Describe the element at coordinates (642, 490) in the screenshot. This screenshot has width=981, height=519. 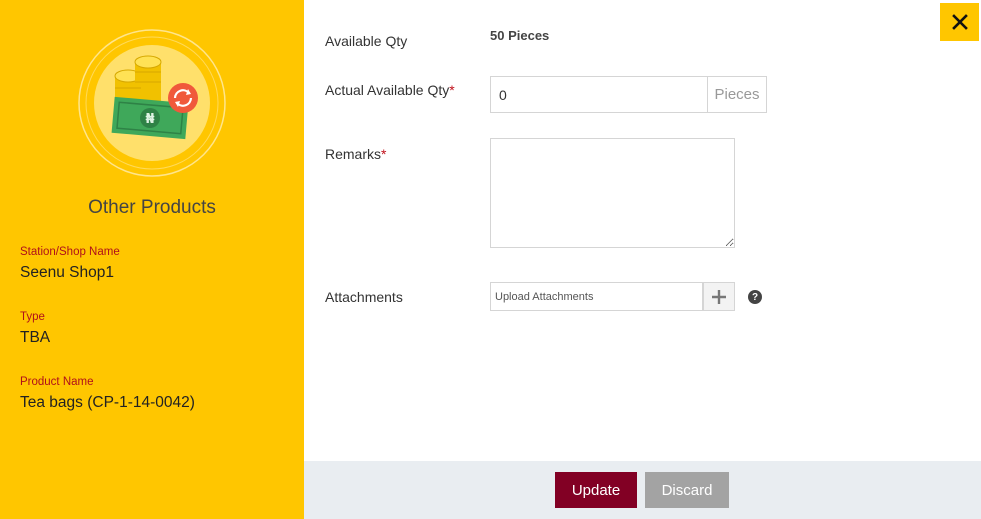
I see `form-footer` at that location.